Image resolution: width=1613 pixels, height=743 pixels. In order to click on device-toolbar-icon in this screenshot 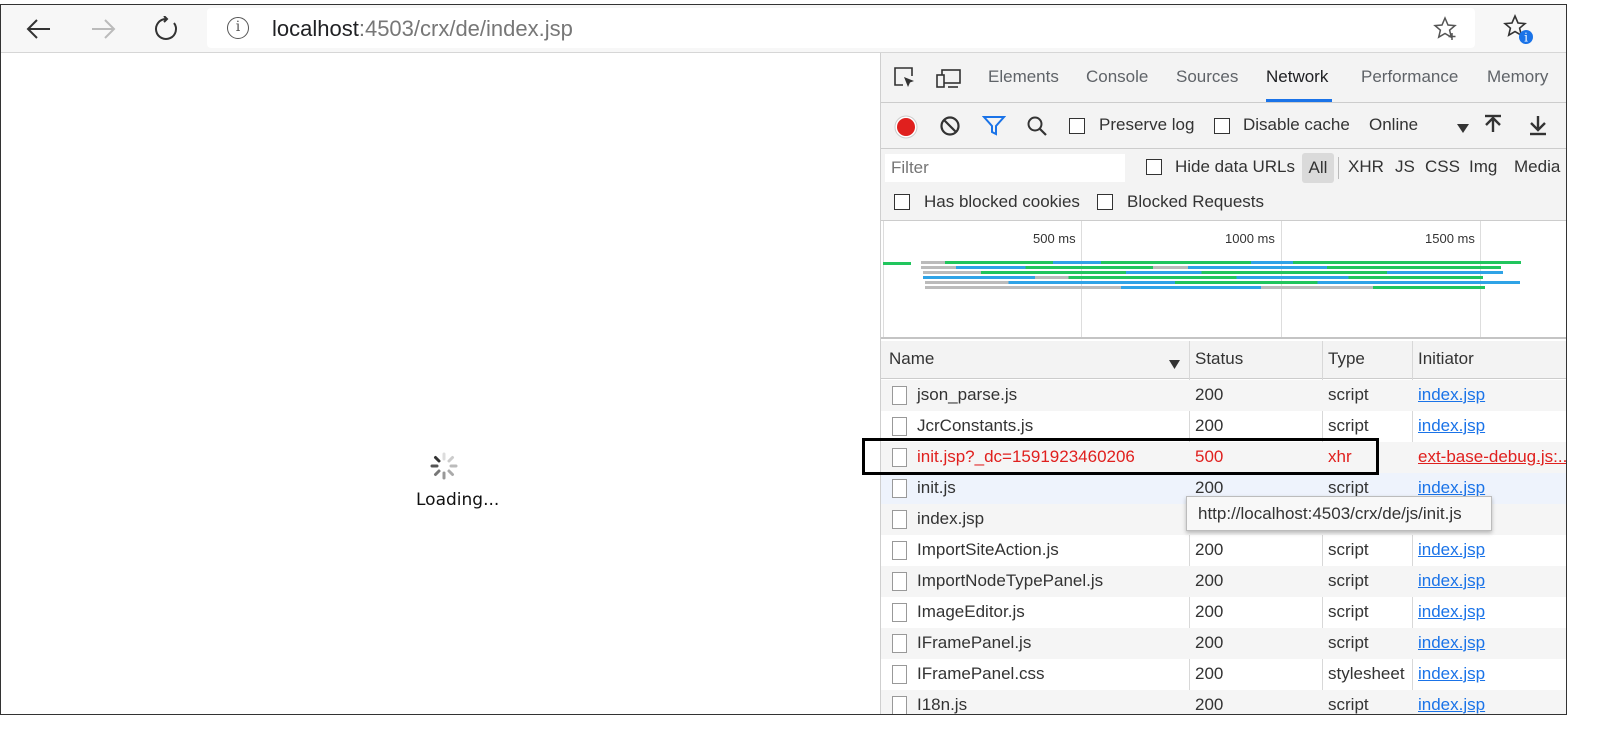, I will do `click(949, 81)`.